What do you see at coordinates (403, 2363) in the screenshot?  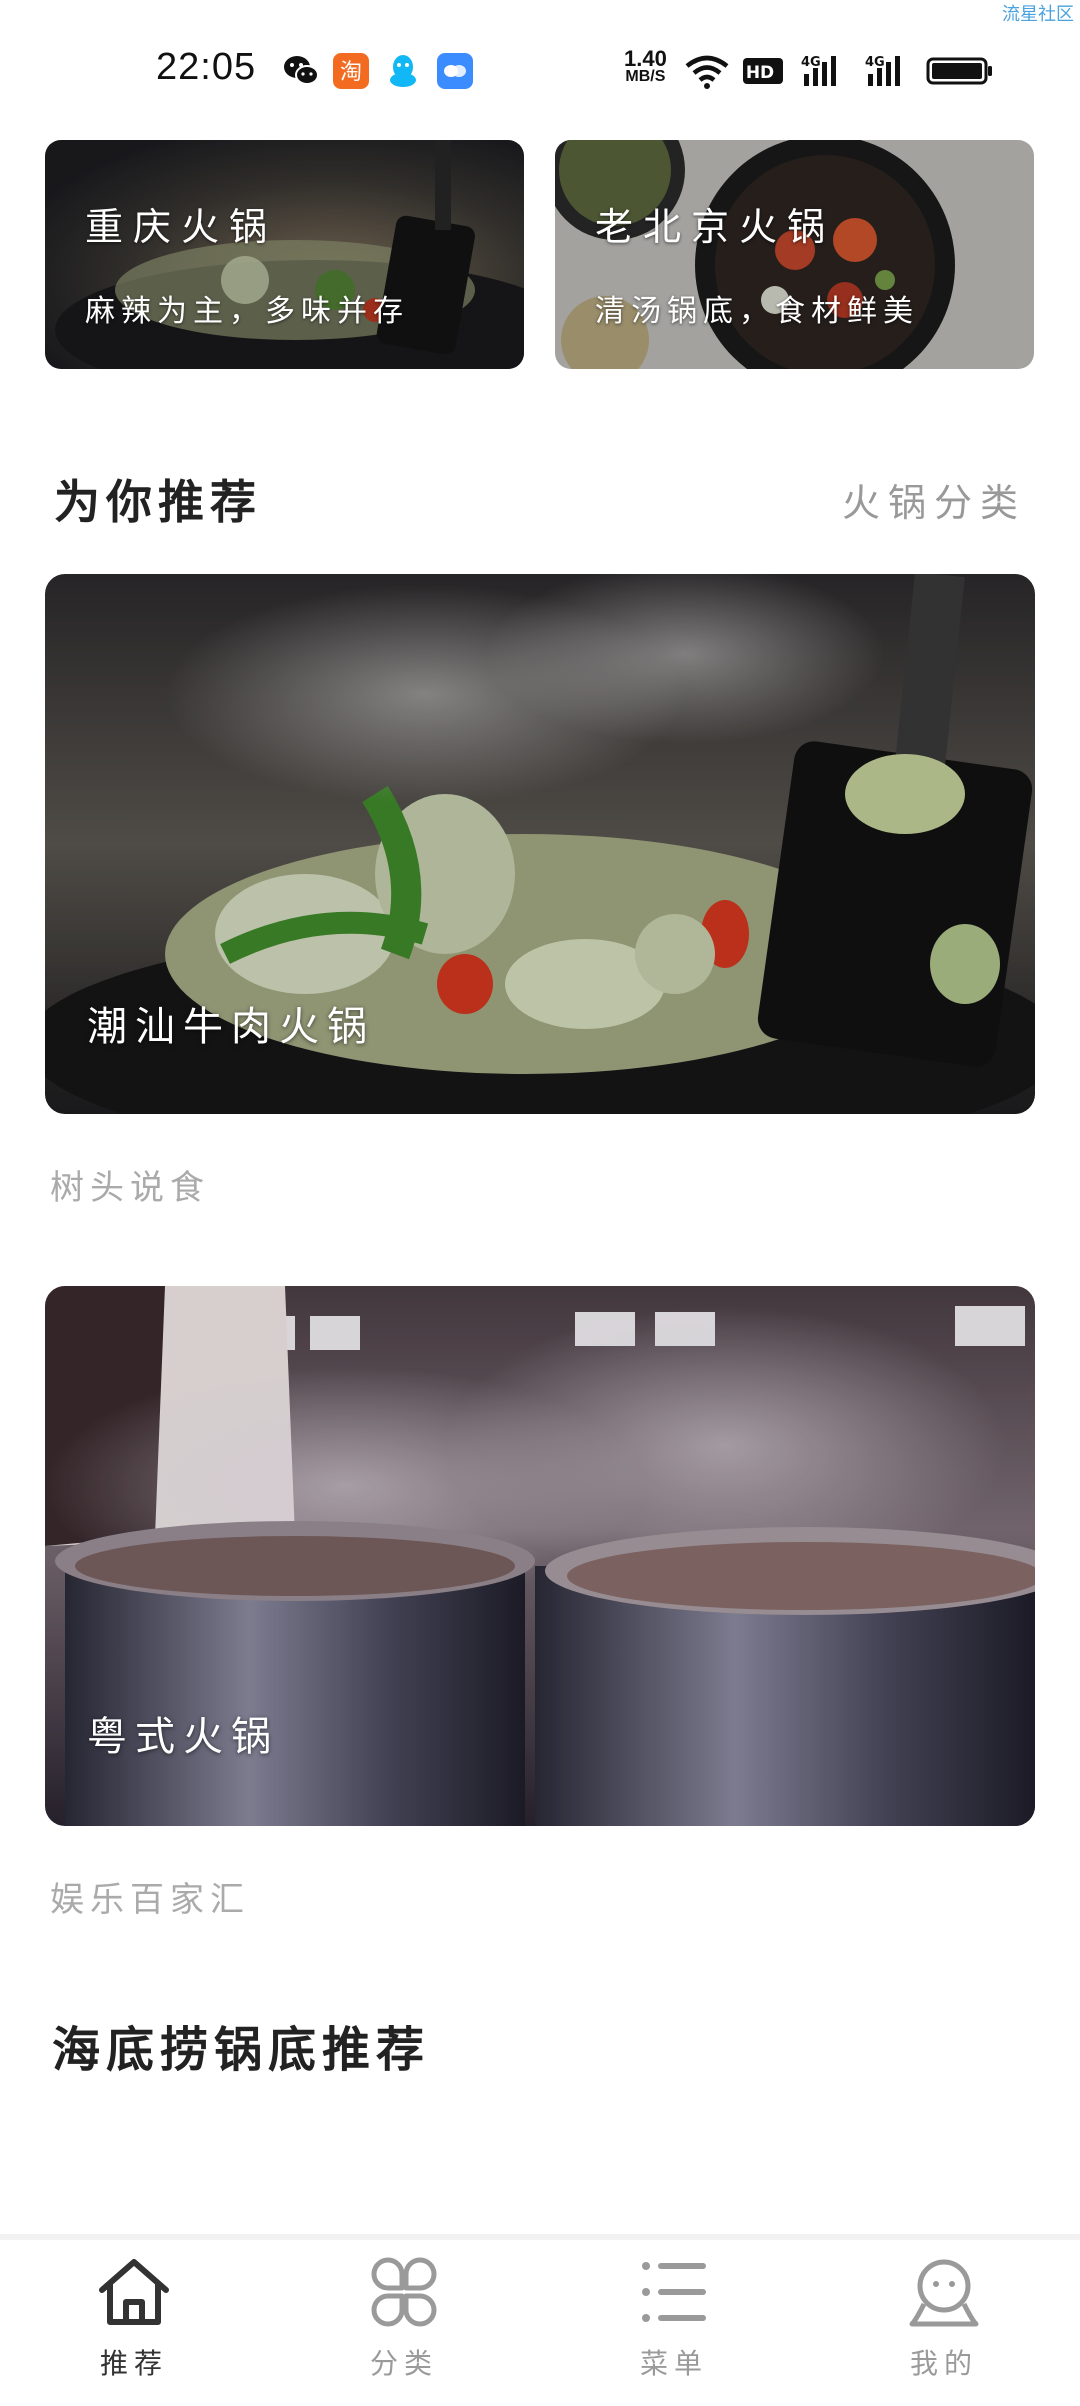 I see `nav-label: 分类` at bounding box center [403, 2363].